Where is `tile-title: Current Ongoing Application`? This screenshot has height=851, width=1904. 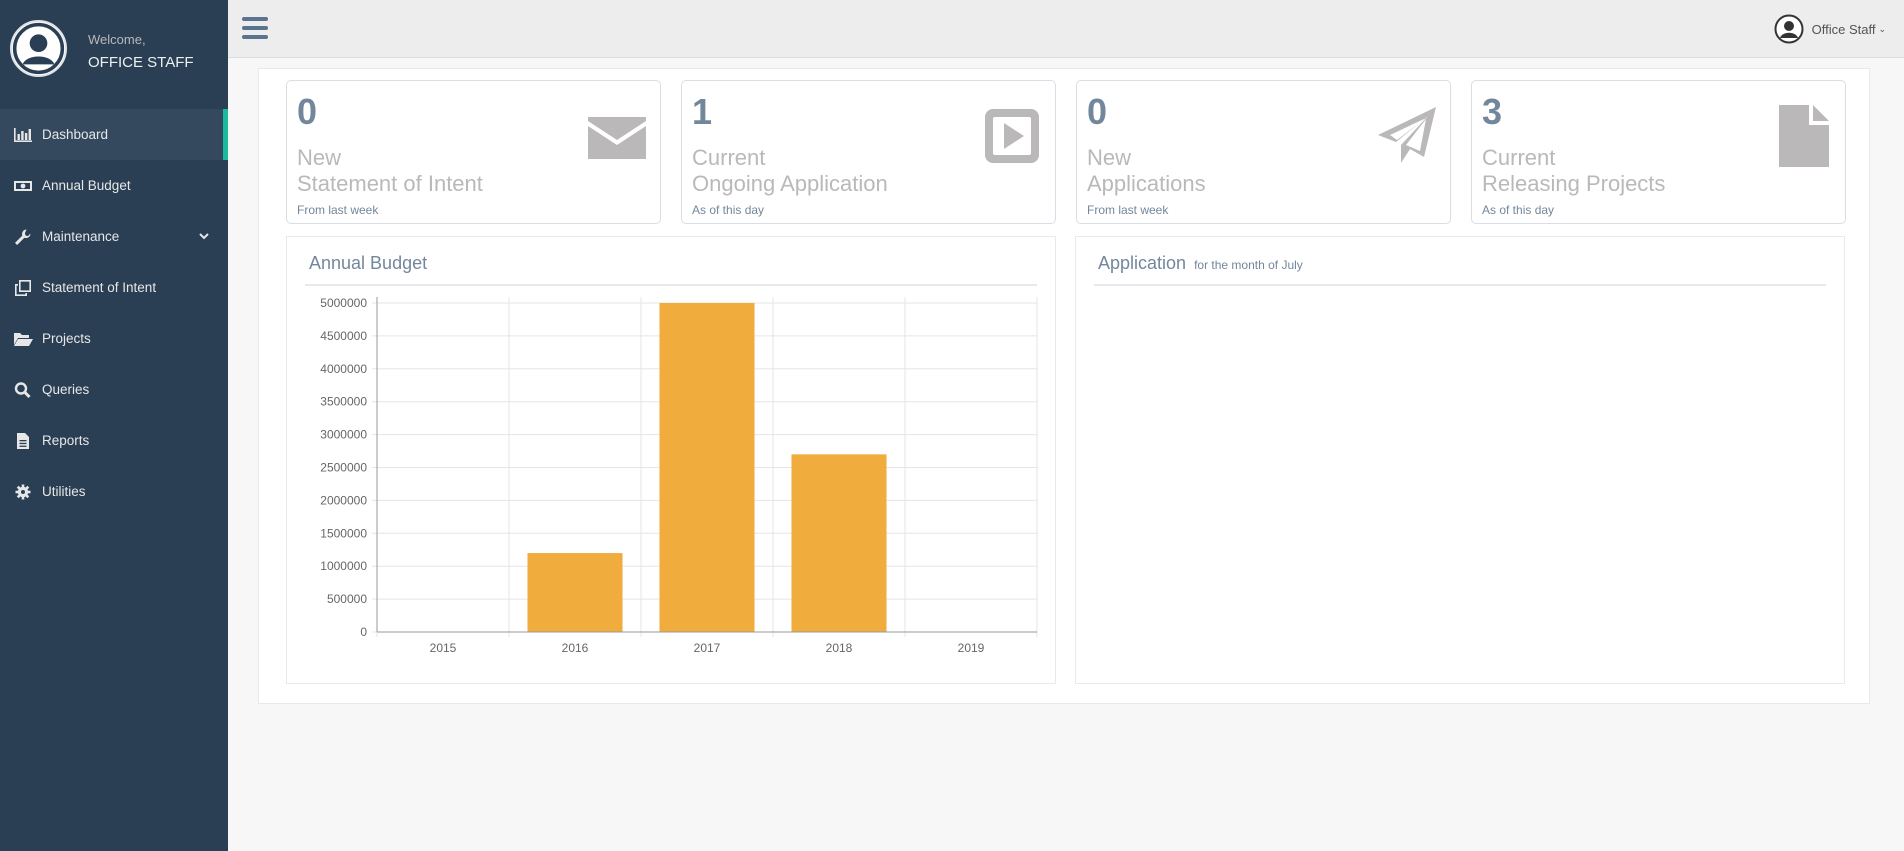
tile-title: Current Ongoing Application is located at coordinates (790, 170).